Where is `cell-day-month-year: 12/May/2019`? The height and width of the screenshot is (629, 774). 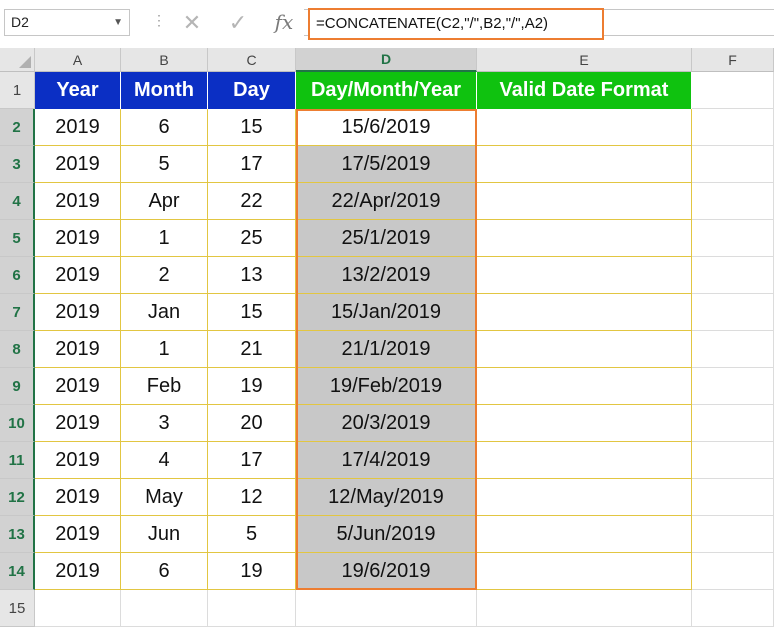
cell-day-month-year: 12/May/2019 is located at coordinates (386, 497).